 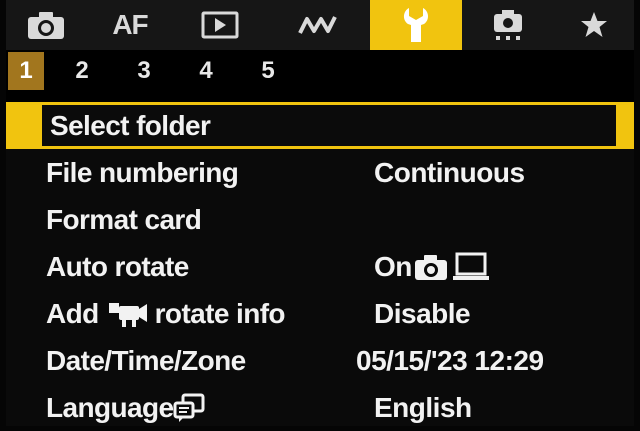 I want to click on menu-item-label-end: rotate info, so click(x=220, y=313).